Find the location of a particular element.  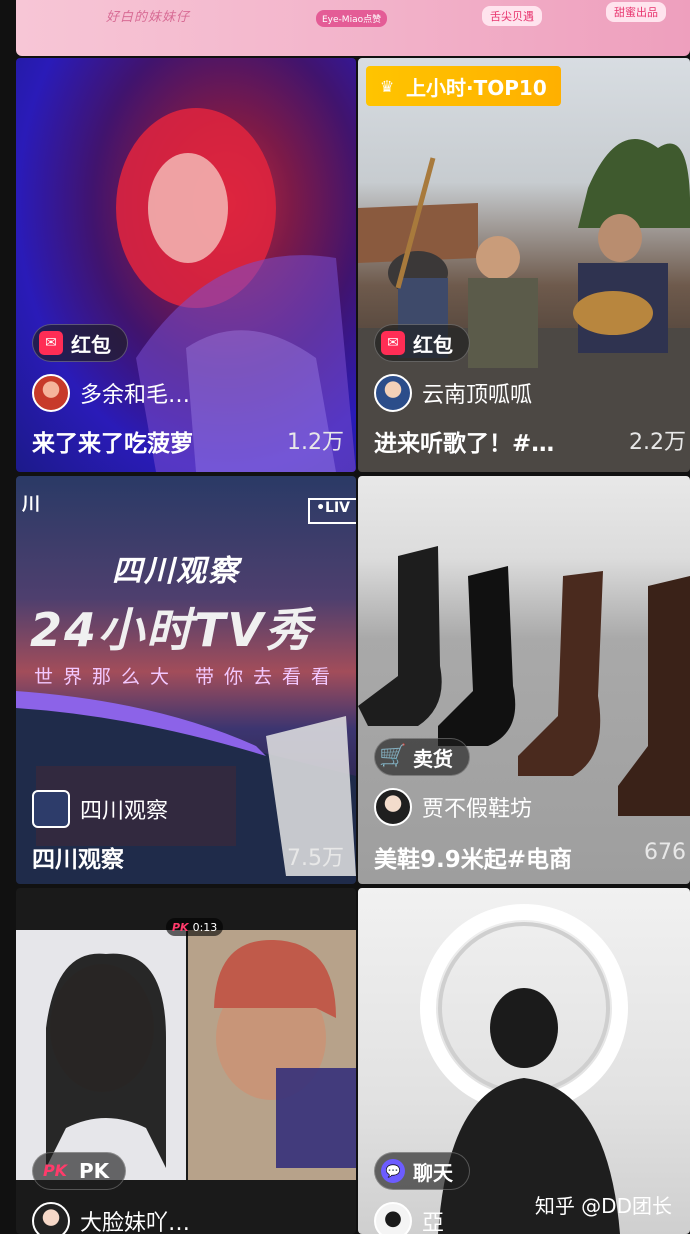

rank-tag-label: 上小时·TOP10 is located at coordinates (476, 87).